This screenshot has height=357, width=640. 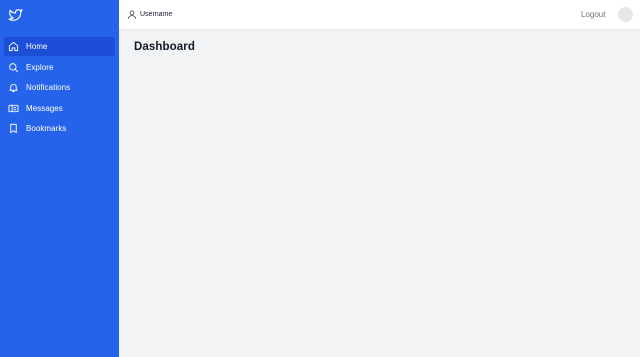 What do you see at coordinates (46, 128) in the screenshot?
I see `sidebar-item-label: Bookmarks` at bounding box center [46, 128].